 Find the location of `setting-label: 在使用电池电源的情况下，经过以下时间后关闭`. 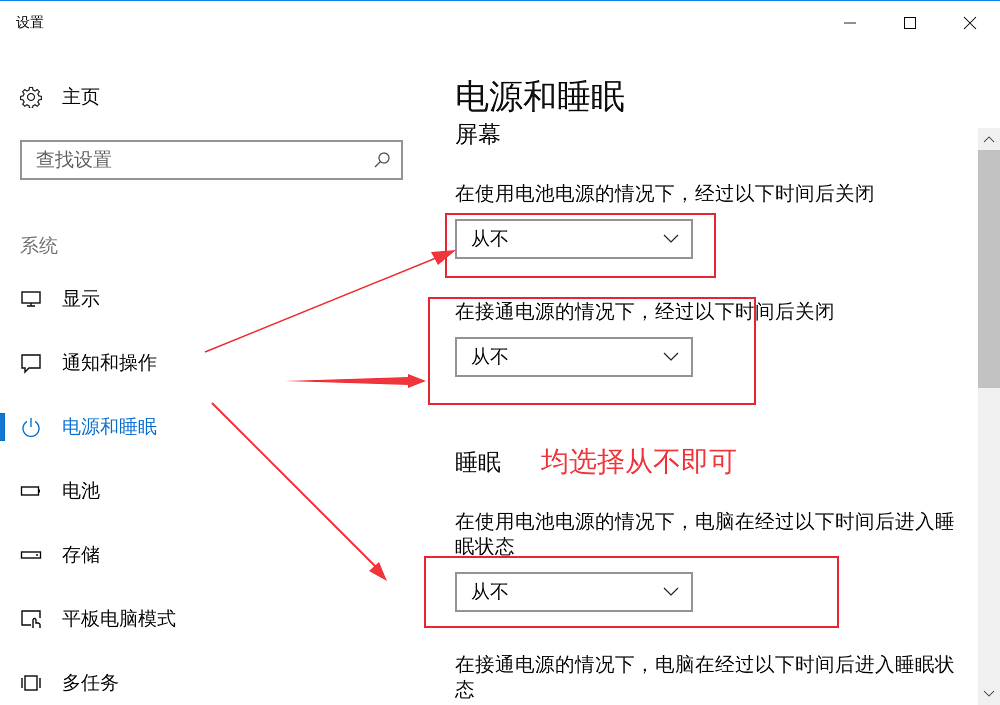

setting-label: 在使用电池电源的情况下，经过以下时间后关闭 is located at coordinates (665, 193).